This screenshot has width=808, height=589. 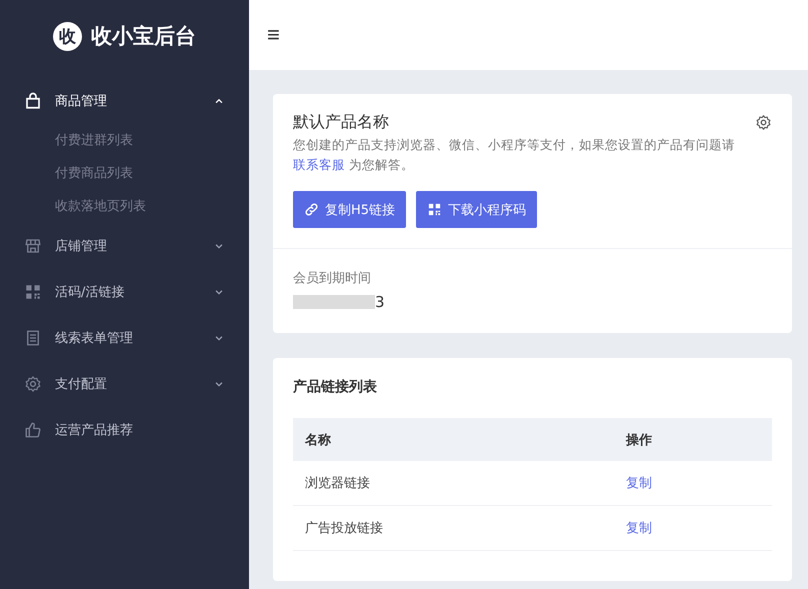 I want to click on sidebar-item: 活码/活链接, so click(x=124, y=292).